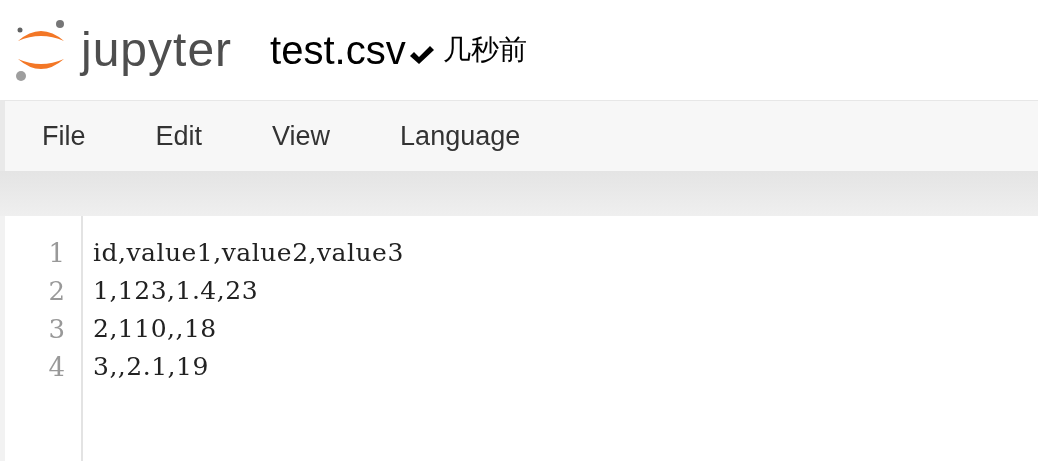 The width and height of the screenshot is (1038, 461). What do you see at coordinates (157, 50) in the screenshot?
I see `logo-text: jupyter` at bounding box center [157, 50].